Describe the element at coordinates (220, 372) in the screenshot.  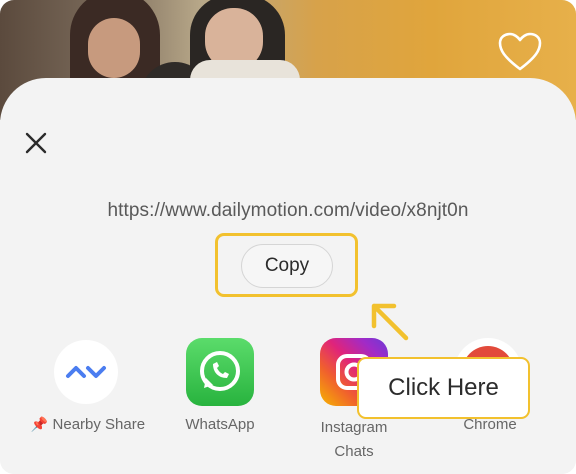
I see `whatsapp-icon` at that location.